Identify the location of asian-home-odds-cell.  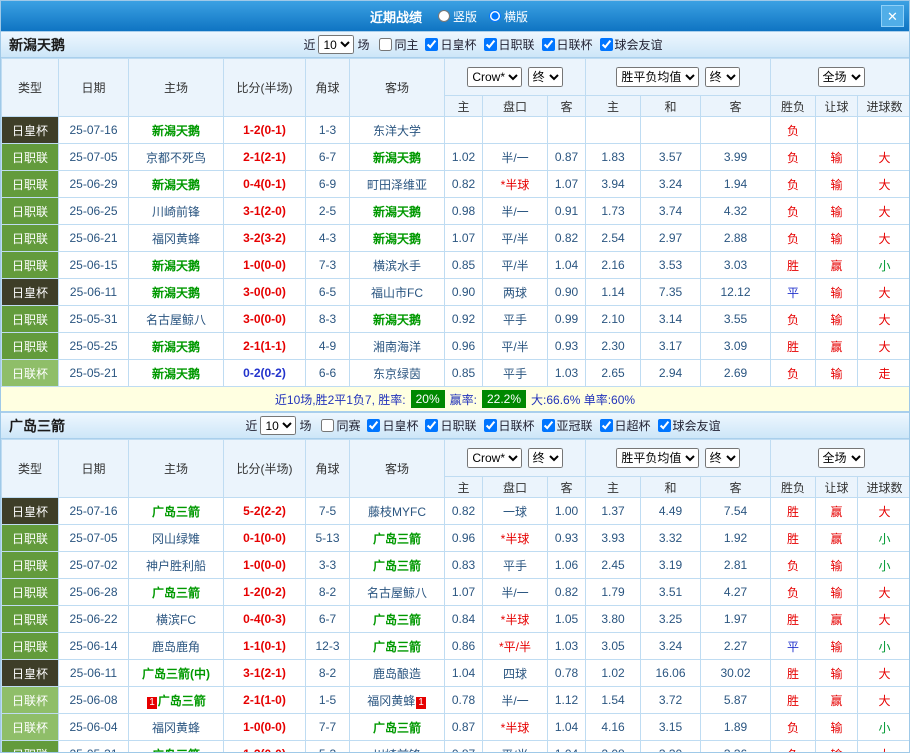
(463, 130).